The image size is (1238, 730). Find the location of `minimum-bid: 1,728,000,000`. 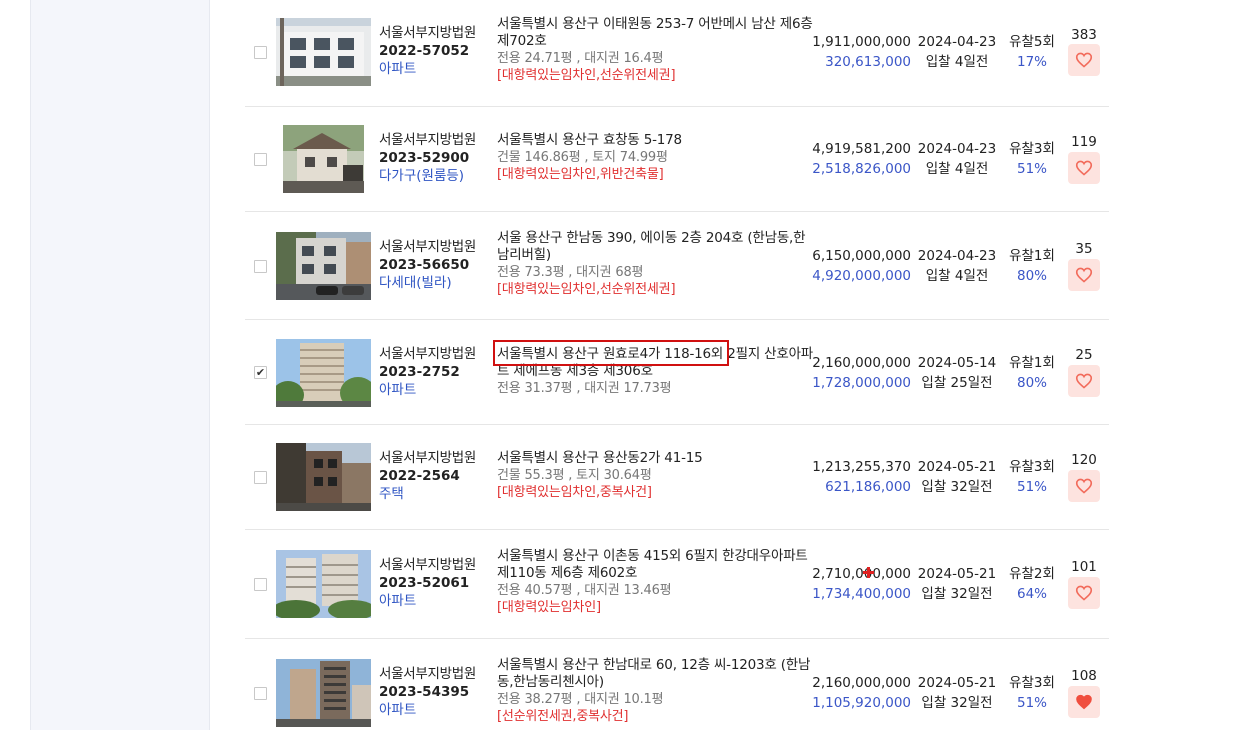

minimum-bid: 1,728,000,000 is located at coordinates (861, 383).